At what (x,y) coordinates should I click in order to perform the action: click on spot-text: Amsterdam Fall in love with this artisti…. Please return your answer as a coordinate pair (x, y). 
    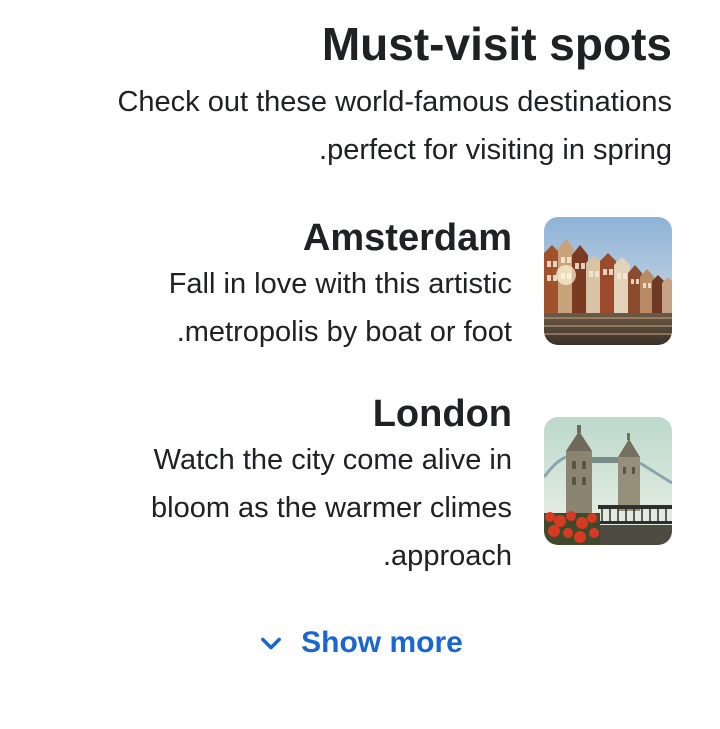
    Looking at the image, I should click on (272, 281).